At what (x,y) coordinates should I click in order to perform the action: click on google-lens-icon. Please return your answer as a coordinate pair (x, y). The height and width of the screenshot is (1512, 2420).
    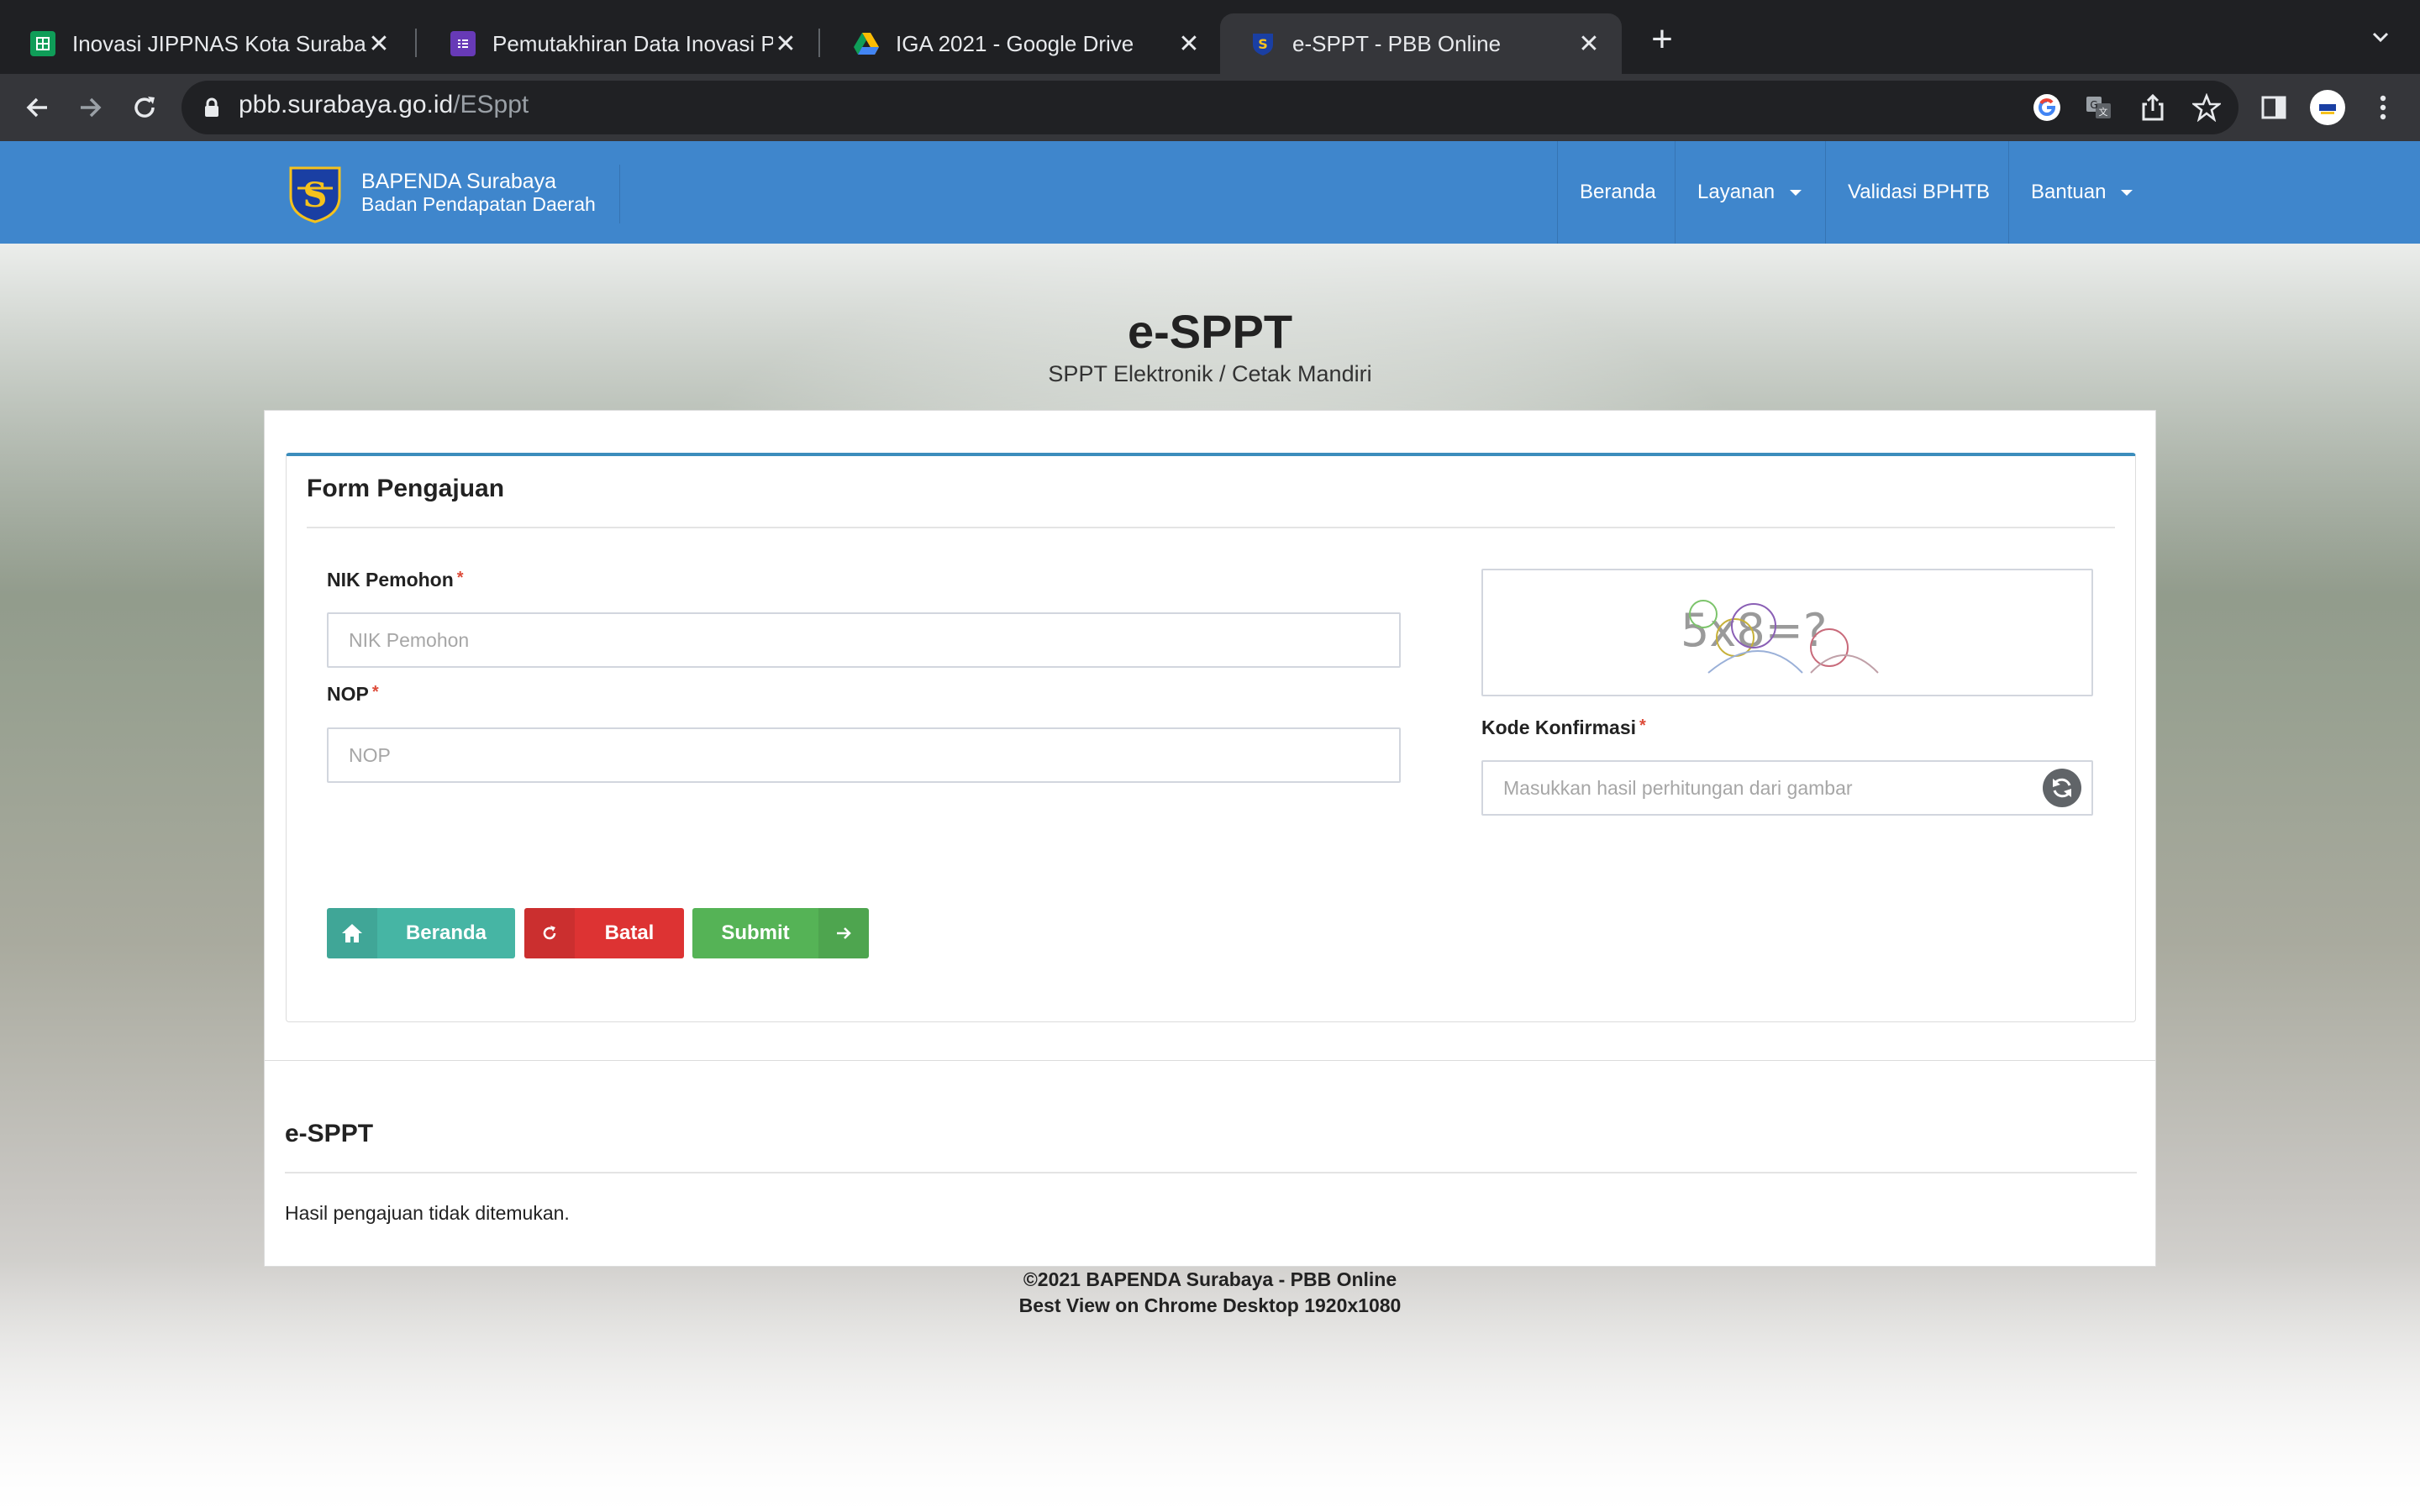
    Looking at the image, I should click on (2047, 107).